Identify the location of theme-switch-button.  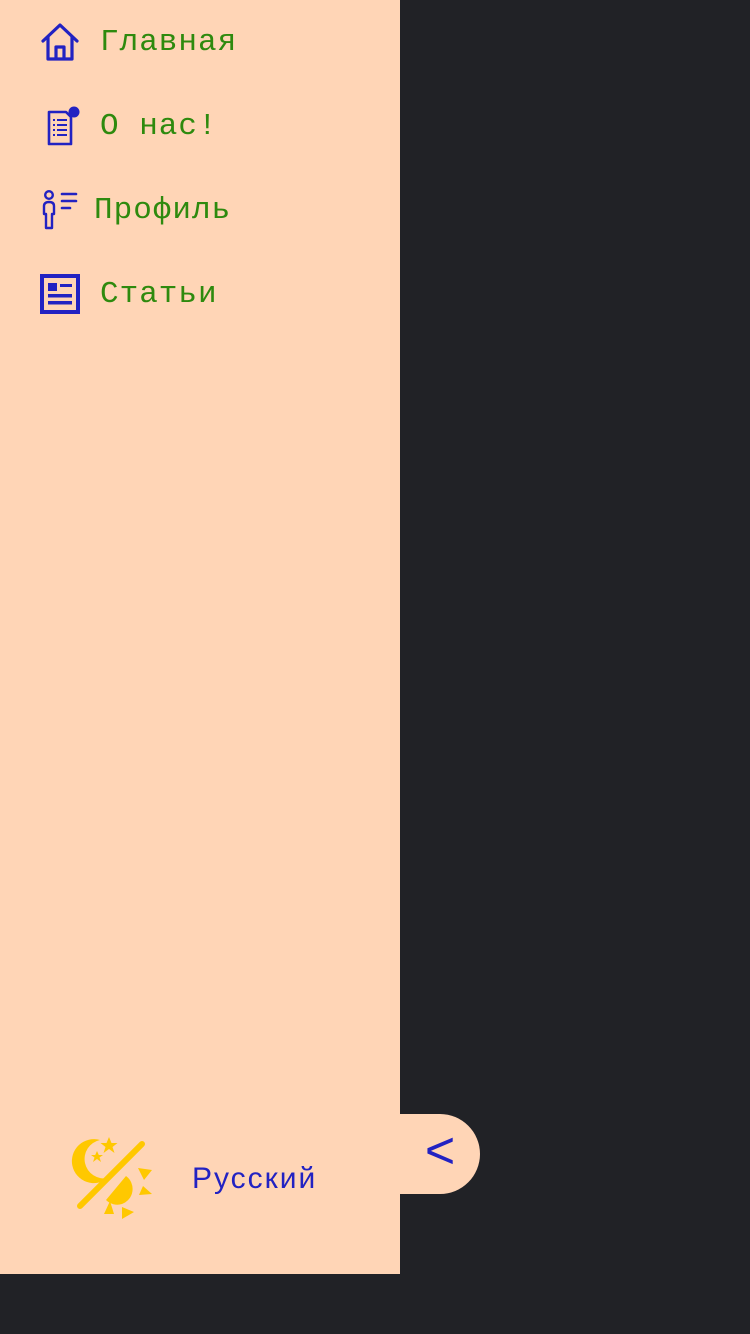
(113, 1179).